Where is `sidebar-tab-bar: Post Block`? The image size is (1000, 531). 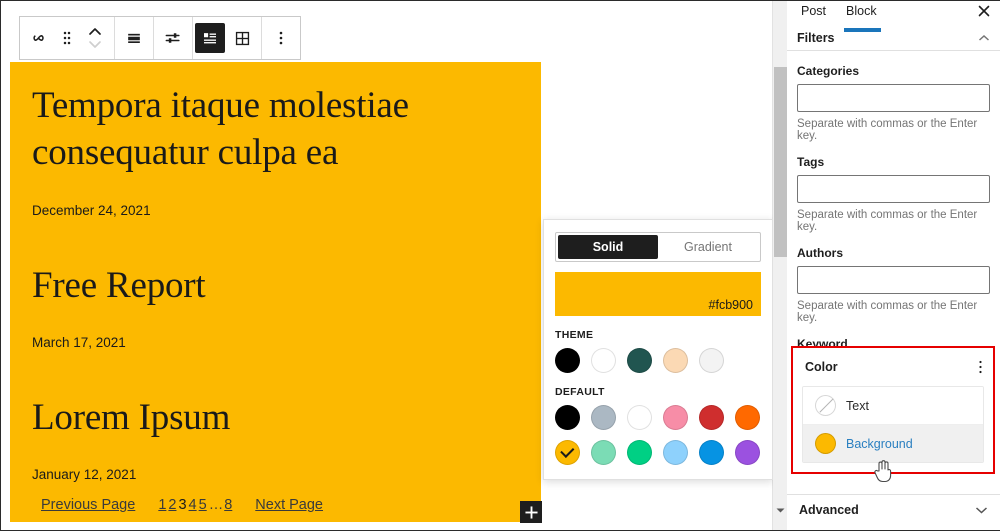
sidebar-tab-bar: Post Block is located at coordinates (893, 16).